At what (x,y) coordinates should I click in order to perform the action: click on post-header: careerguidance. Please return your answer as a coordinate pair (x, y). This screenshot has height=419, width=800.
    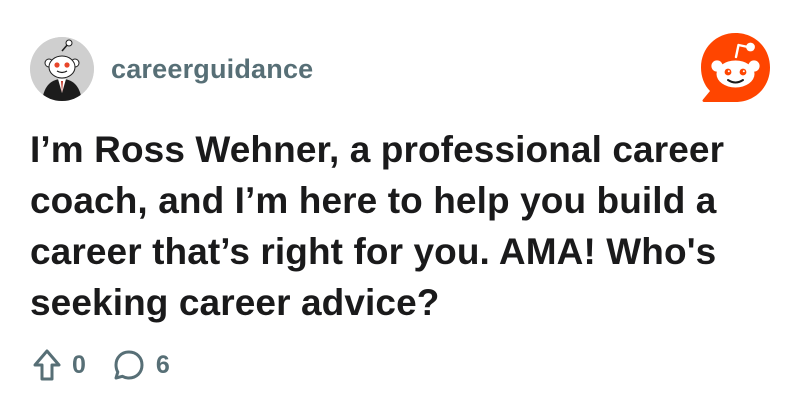
    Looking at the image, I should click on (171, 69).